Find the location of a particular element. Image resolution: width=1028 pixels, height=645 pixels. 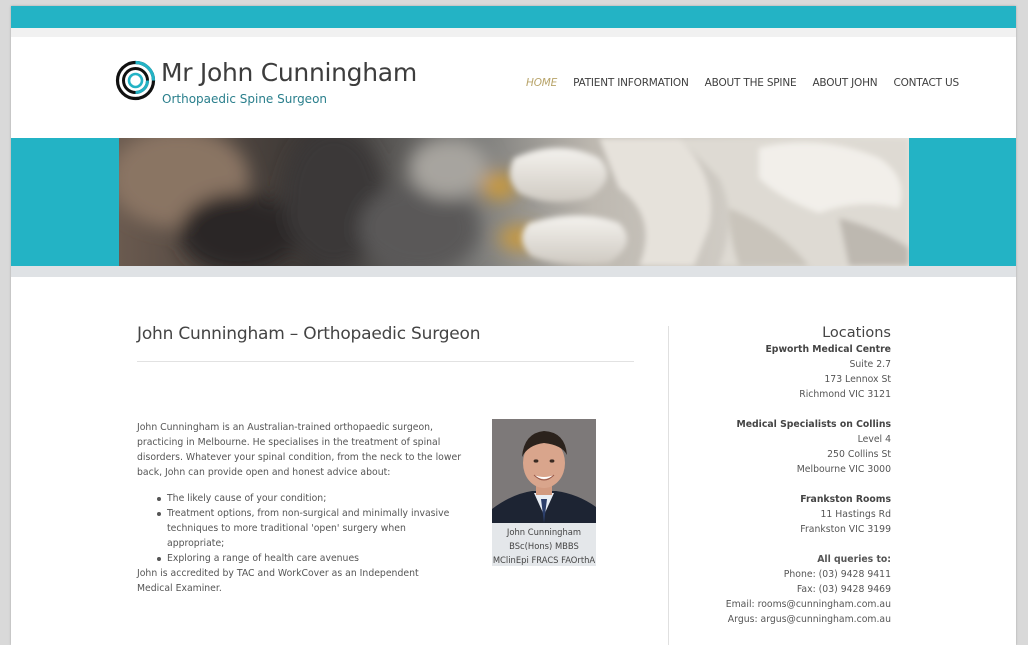

surgeon-photo is located at coordinates (544, 471).